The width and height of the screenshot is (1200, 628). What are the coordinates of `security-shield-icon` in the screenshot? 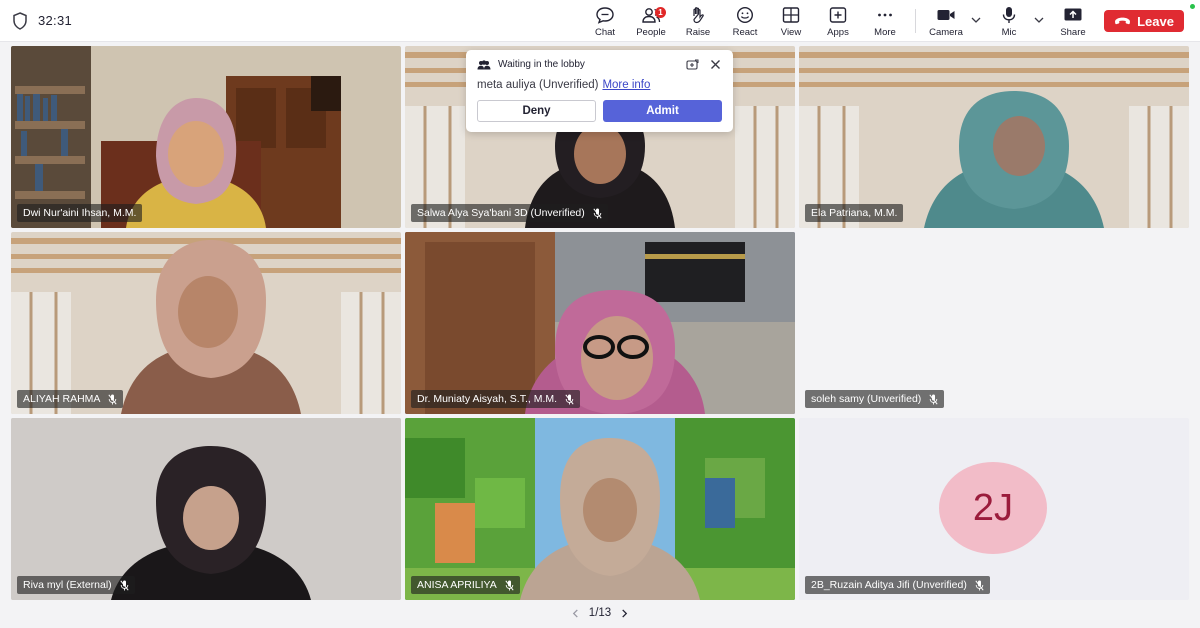 It's located at (20, 21).